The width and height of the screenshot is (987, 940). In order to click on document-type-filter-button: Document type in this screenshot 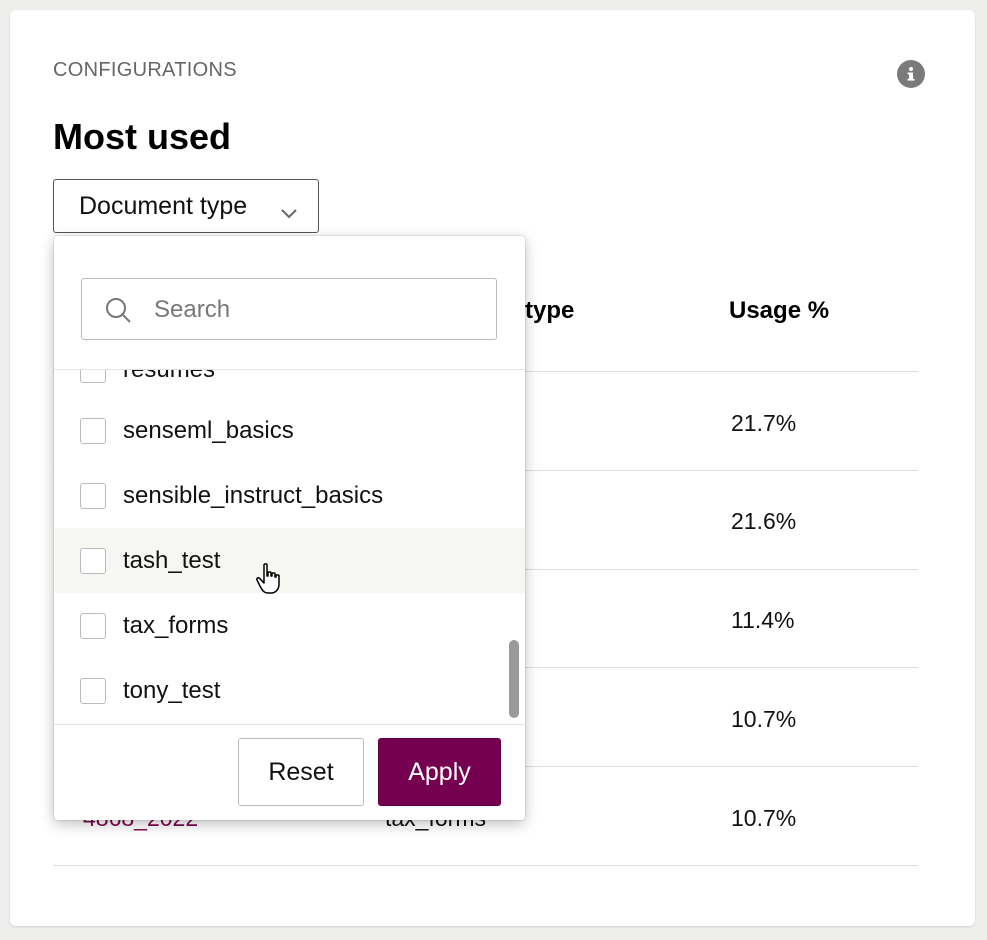, I will do `click(186, 206)`.